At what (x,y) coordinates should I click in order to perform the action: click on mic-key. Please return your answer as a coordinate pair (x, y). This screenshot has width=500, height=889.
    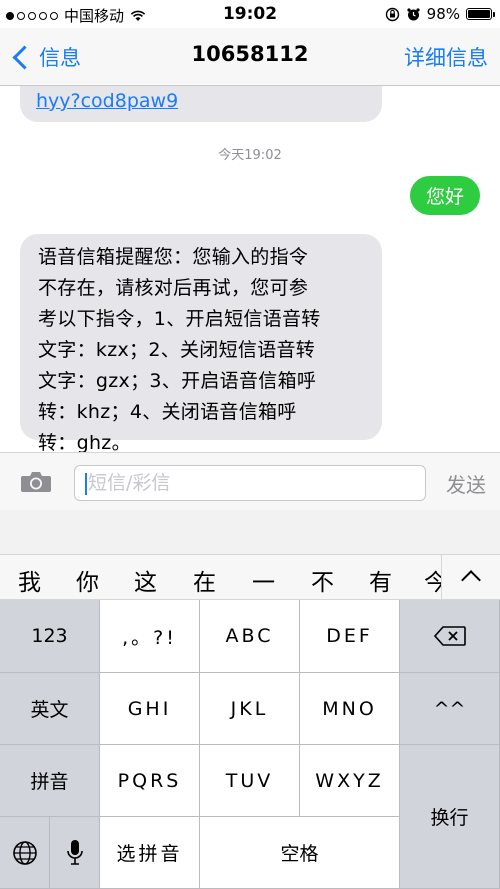
    Looking at the image, I should click on (75, 853).